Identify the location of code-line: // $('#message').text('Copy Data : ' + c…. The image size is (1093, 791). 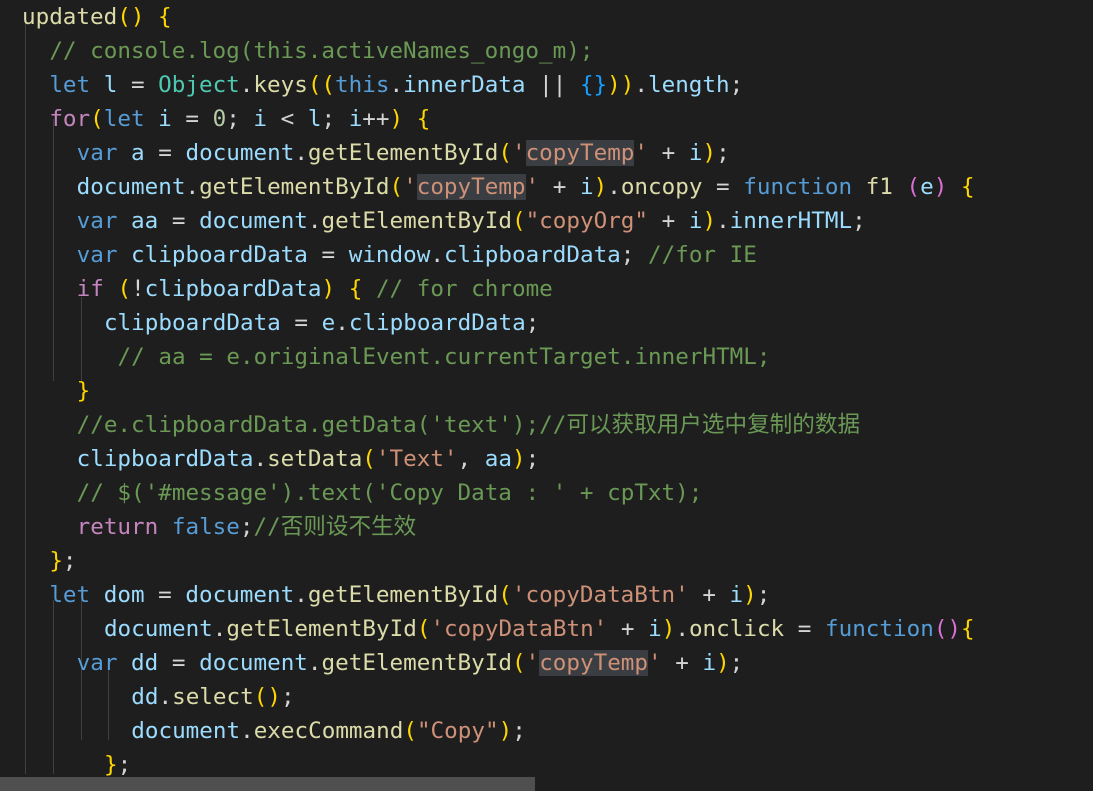
(546, 493).